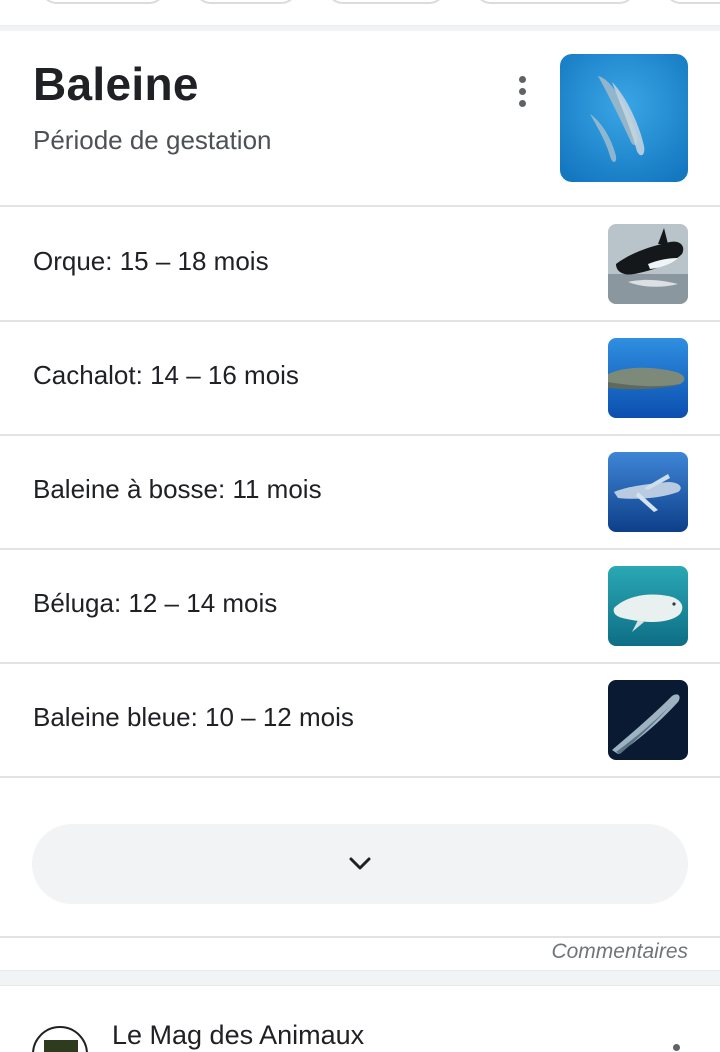 The image size is (720, 1052). I want to click on list-item: Baleine bleue: 10 – 12 mois, so click(360, 721).